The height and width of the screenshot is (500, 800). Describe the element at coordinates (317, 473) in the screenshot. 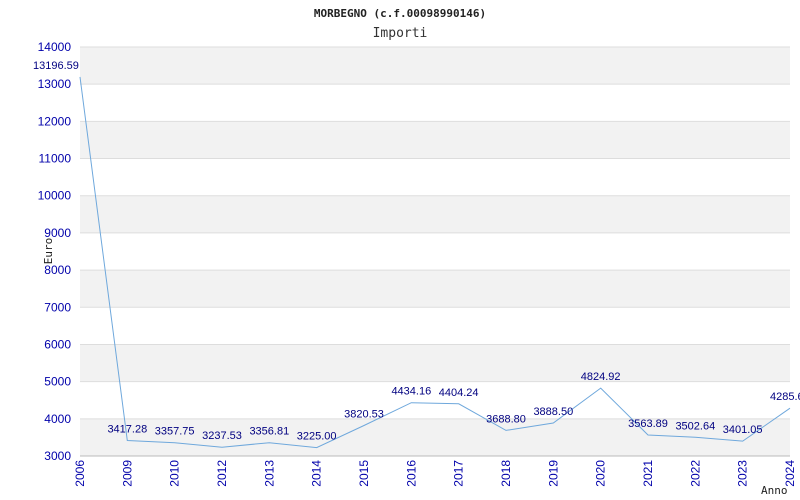

I see `x-tick-label: 2014` at that location.